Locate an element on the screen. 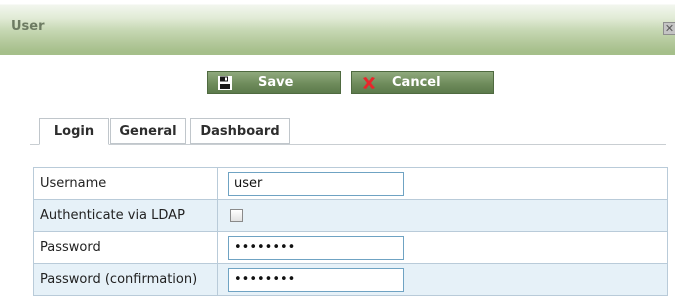  tab-general: General is located at coordinates (148, 131).